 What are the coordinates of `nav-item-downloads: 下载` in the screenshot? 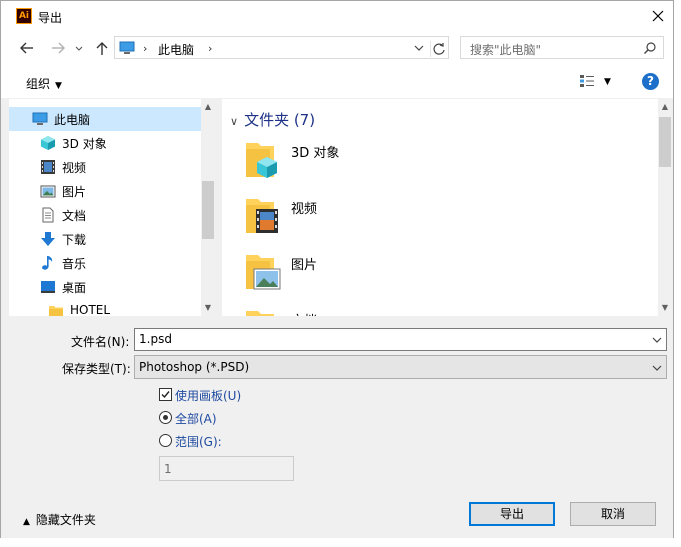 It's located at (105, 239).